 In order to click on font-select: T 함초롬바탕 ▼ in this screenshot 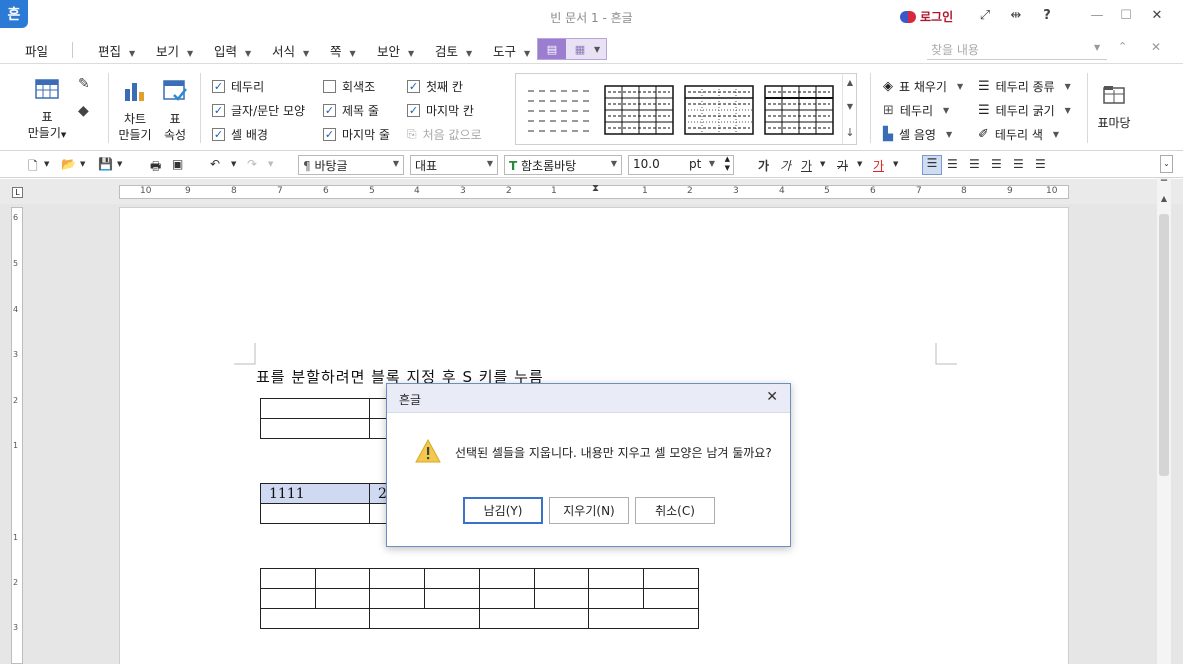, I will do `click(563, 165)`.